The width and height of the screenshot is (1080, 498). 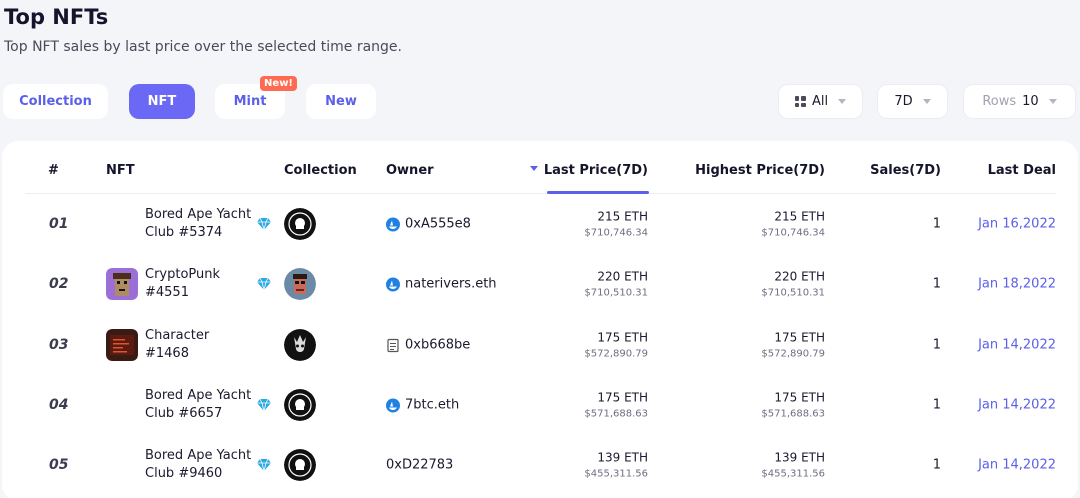 I want to click on nft-name: CryptoPunk #4551, so click(x=199, y=284).